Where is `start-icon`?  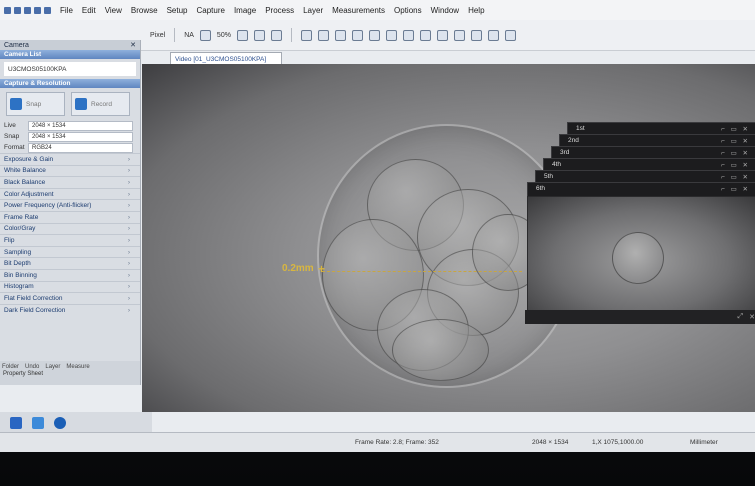 start-icon is located at coordinates (16, 423).